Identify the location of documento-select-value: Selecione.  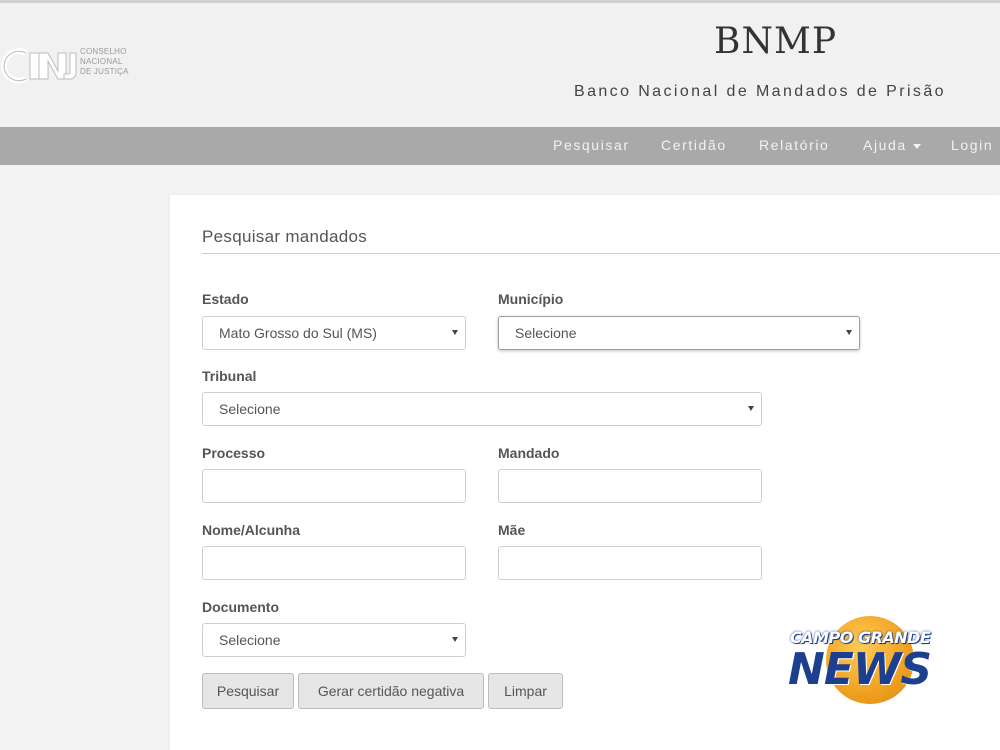
(250, 640).